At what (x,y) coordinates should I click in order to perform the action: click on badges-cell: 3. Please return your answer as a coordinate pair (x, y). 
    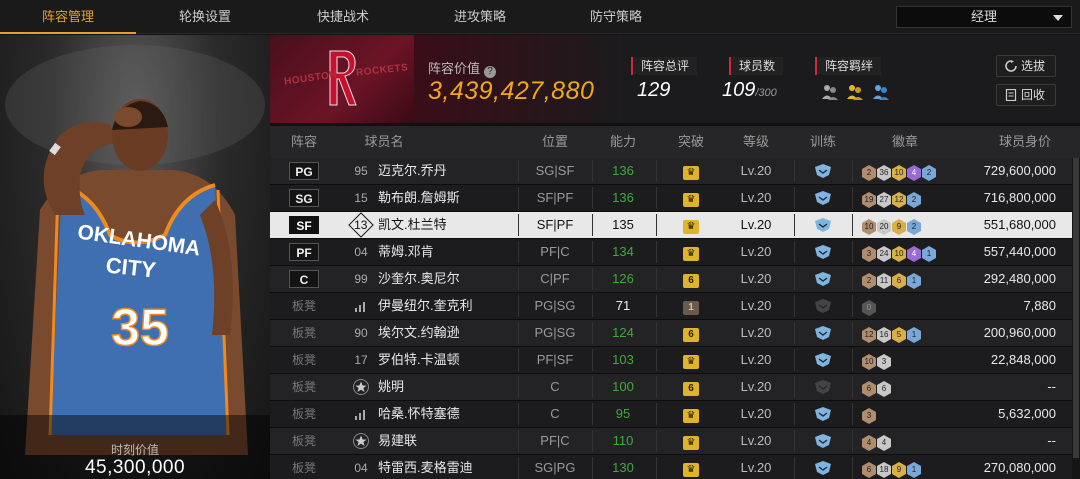
    Looking at the image, I should click on (912, 414).